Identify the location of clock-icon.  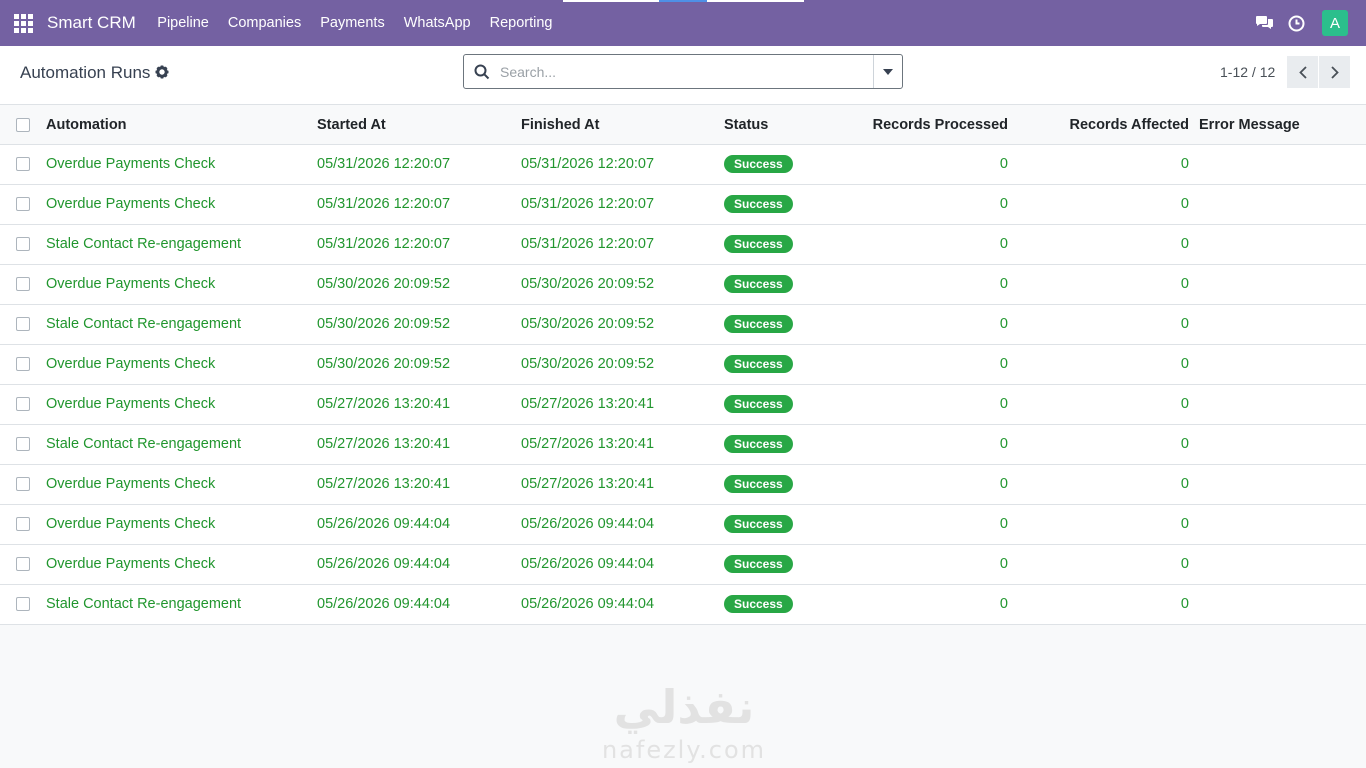
(1296, 23).